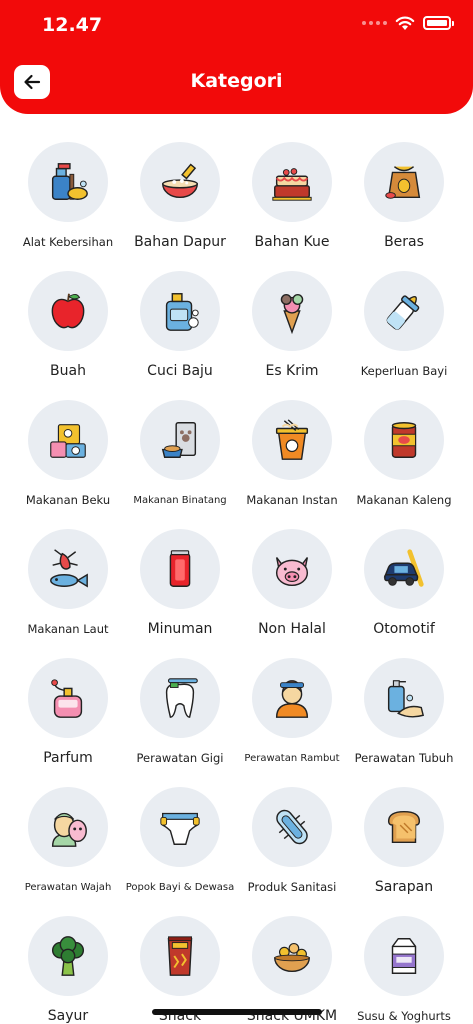 This screenshot has height=1024, width=473. I want to click on snack-bag-icon, so click(180, 956).